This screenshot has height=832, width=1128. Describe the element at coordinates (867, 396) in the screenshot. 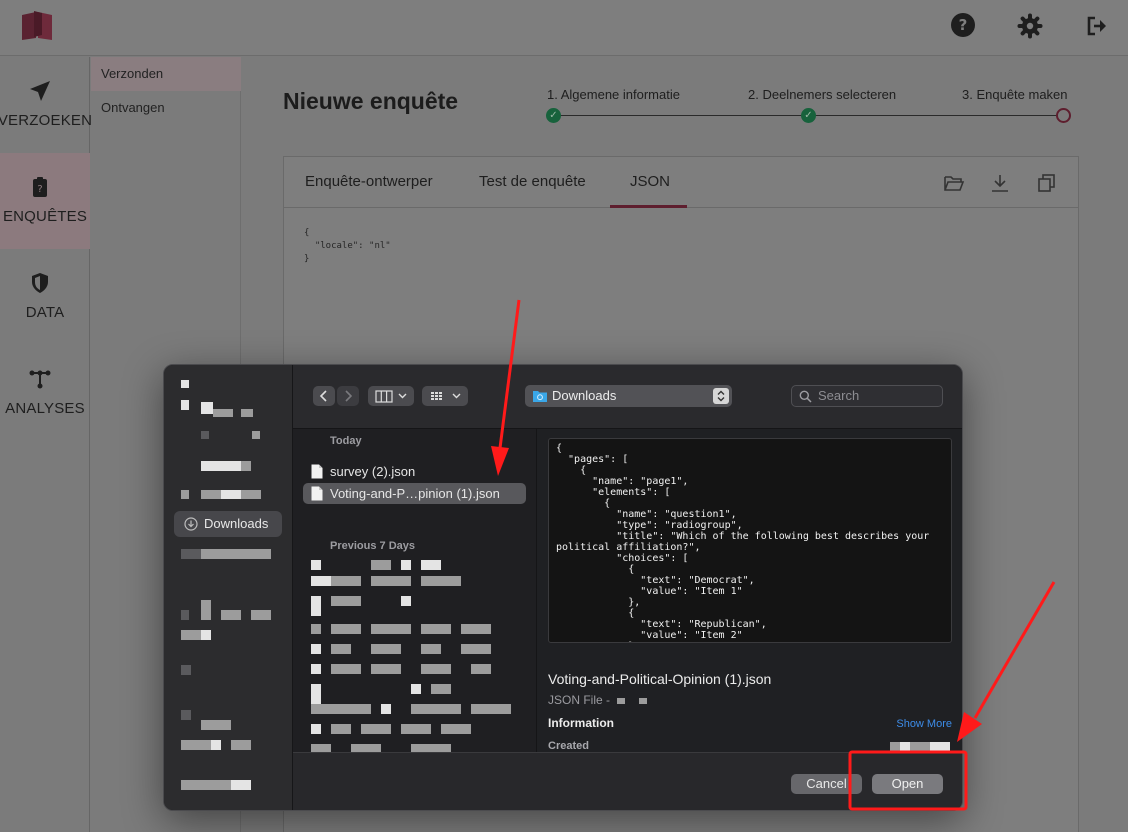

I see `search-input: Search` at that location.